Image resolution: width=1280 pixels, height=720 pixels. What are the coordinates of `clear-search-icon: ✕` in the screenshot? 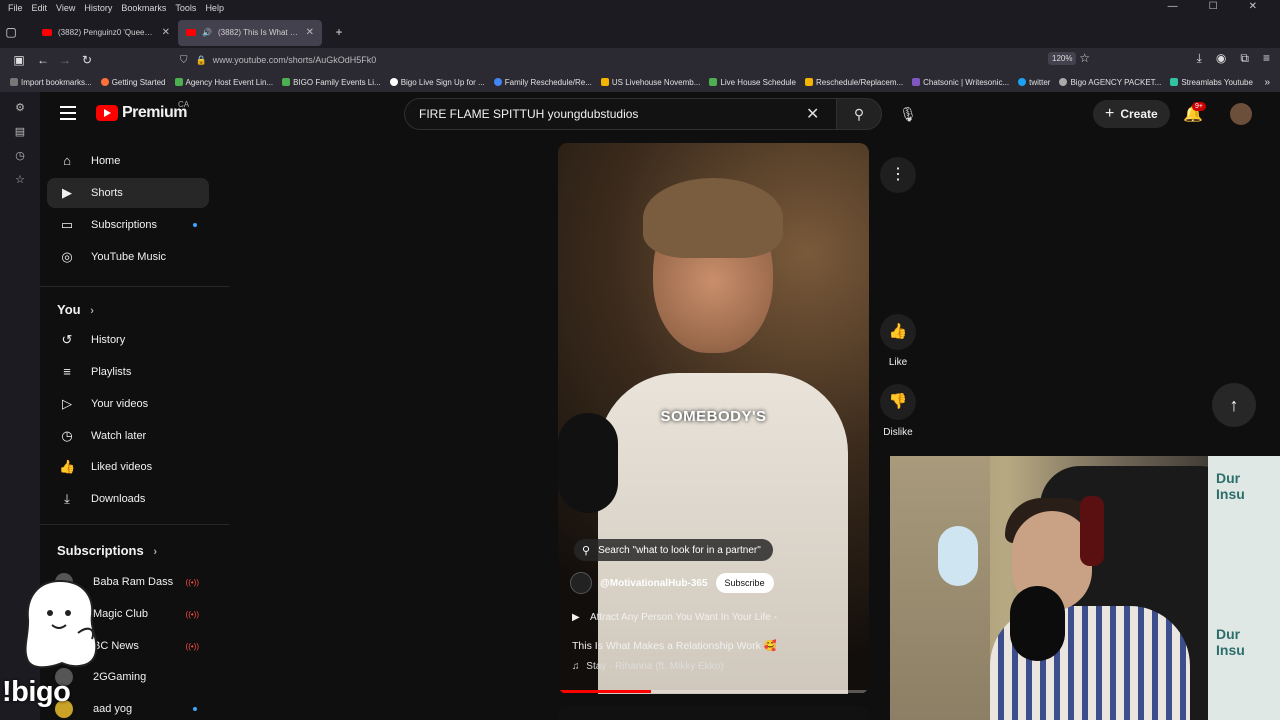 It's located at (812, 114).